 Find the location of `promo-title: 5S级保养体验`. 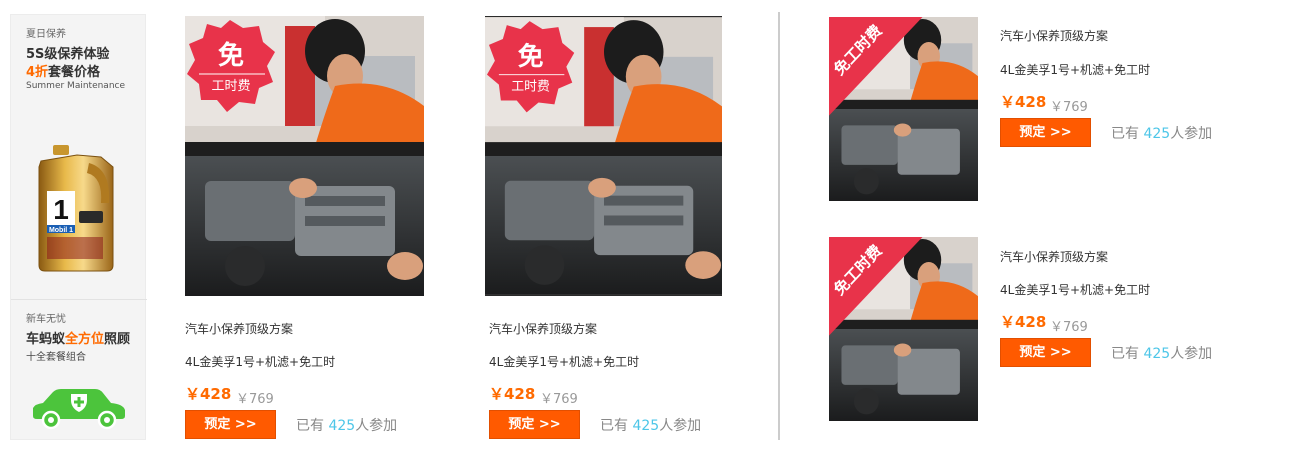

promo-title: 5S级保养体验 is located at coordinates (68, 54).